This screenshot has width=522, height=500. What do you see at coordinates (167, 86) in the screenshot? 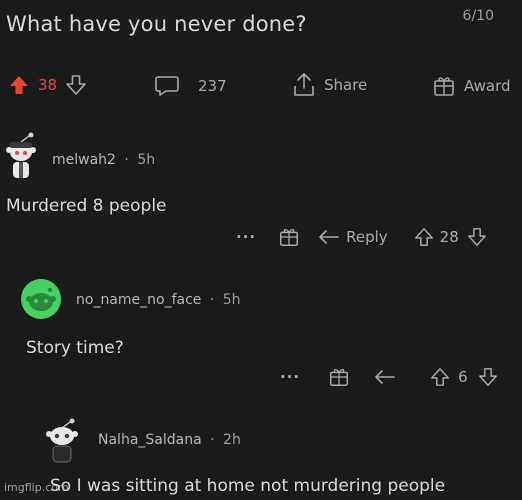
I see `comment-bubble-icon` at bounding box center [167, 86].